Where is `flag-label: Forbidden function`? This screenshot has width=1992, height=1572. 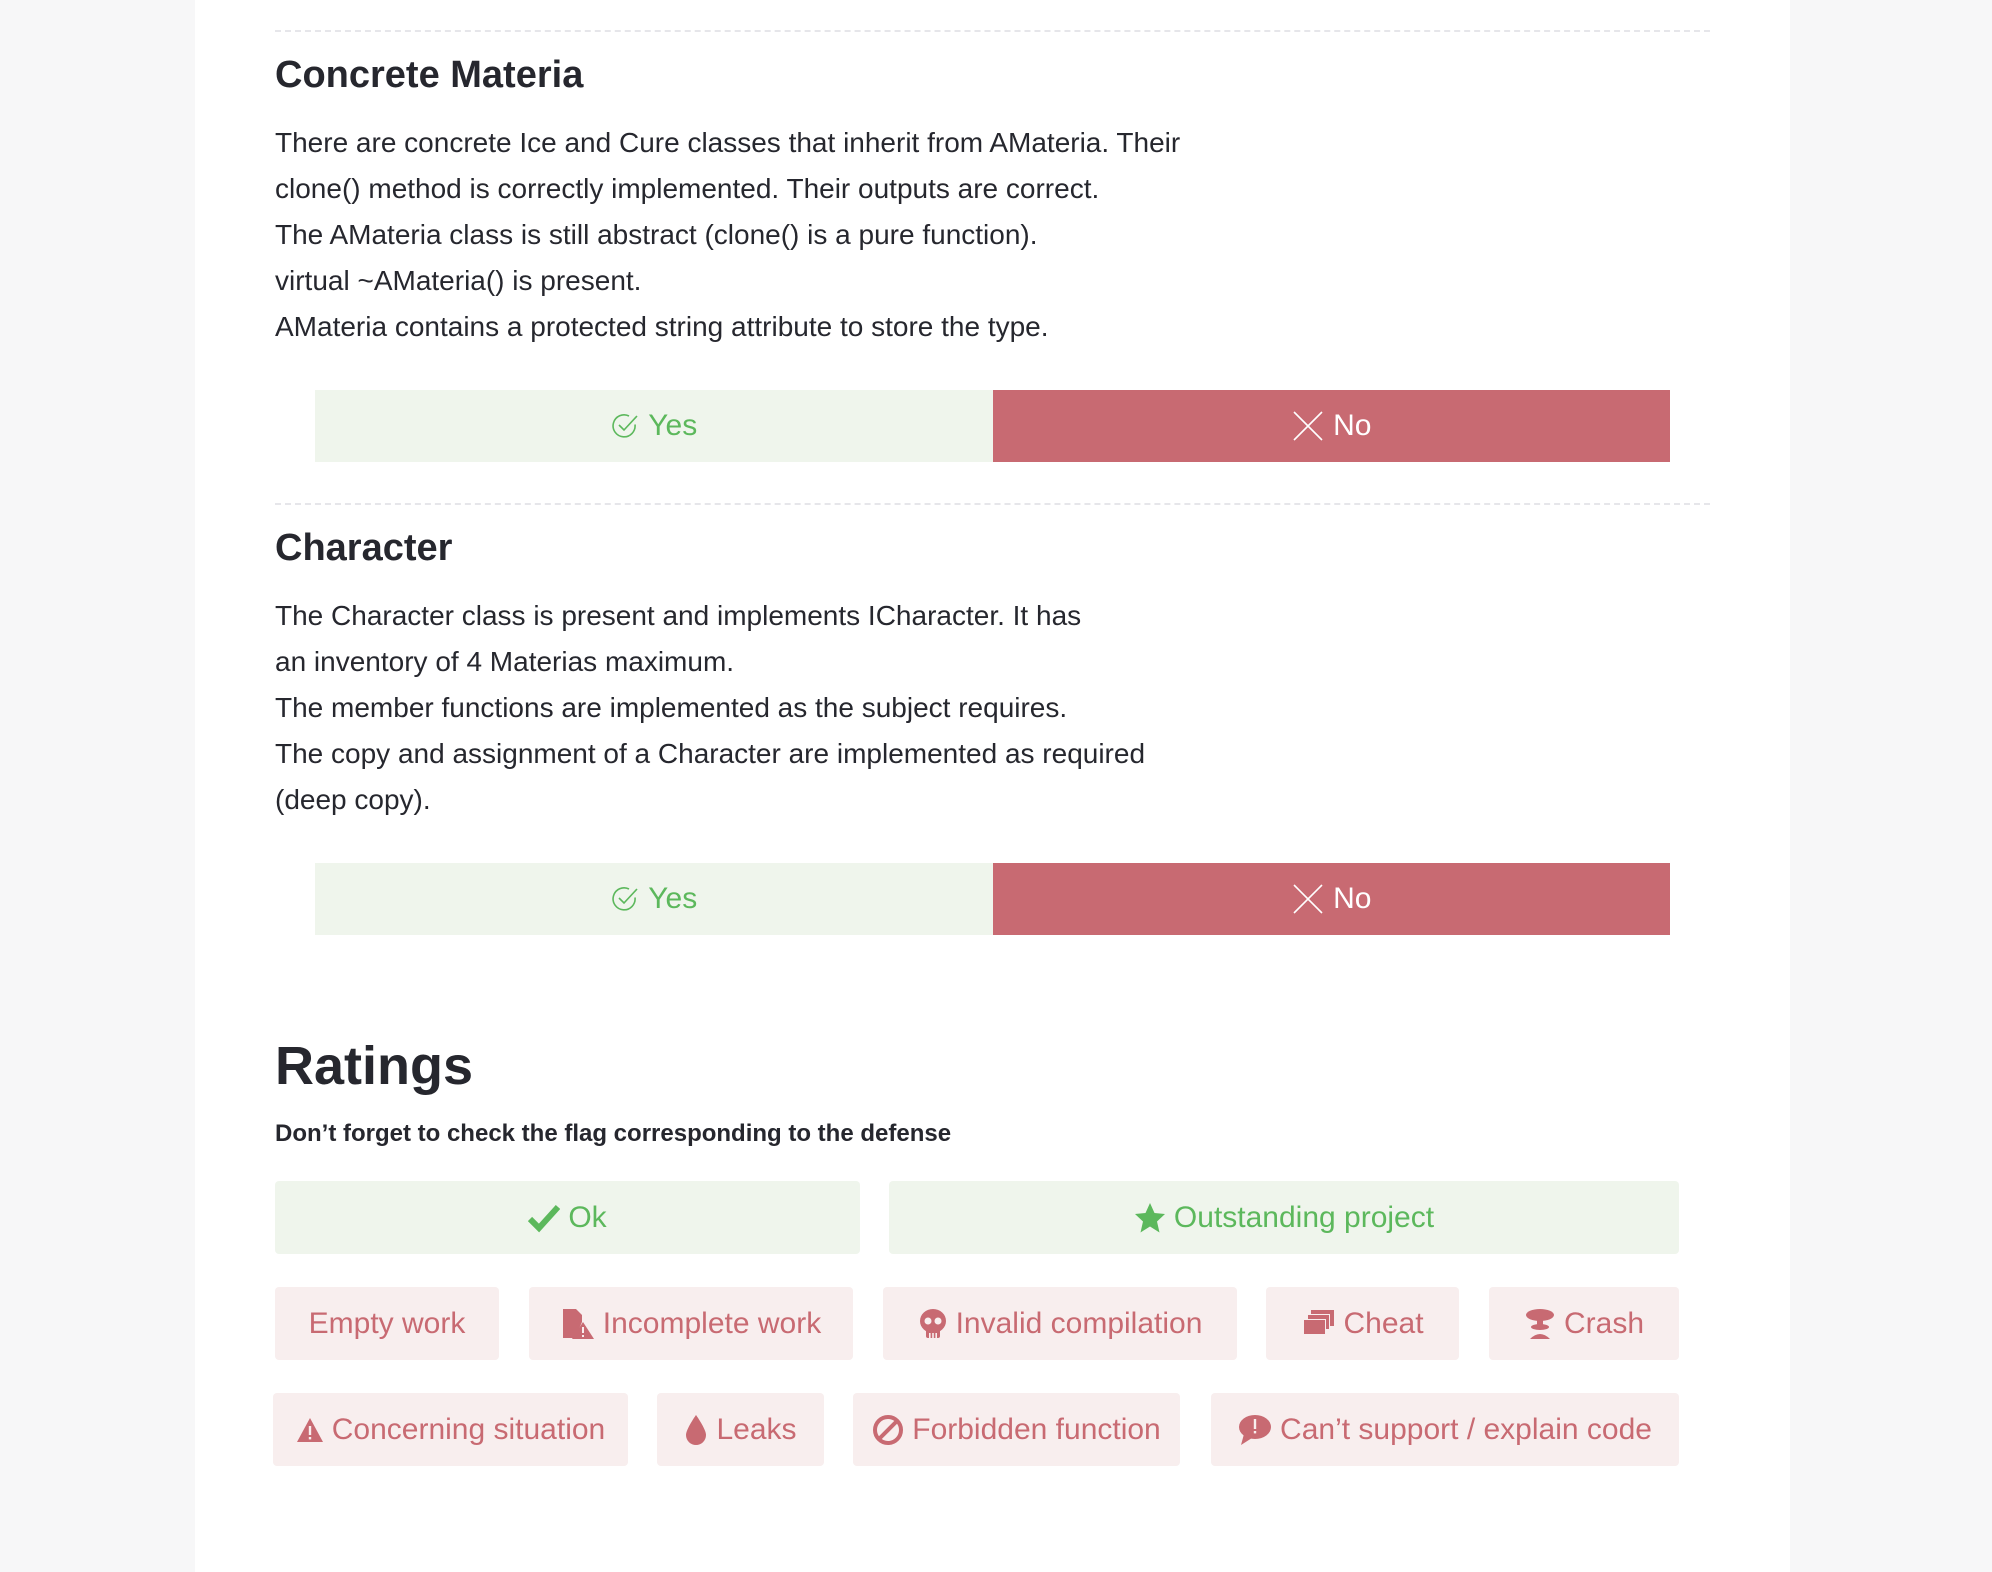
flag-label: Forbidden function is located at coordinates (1036, 1429).